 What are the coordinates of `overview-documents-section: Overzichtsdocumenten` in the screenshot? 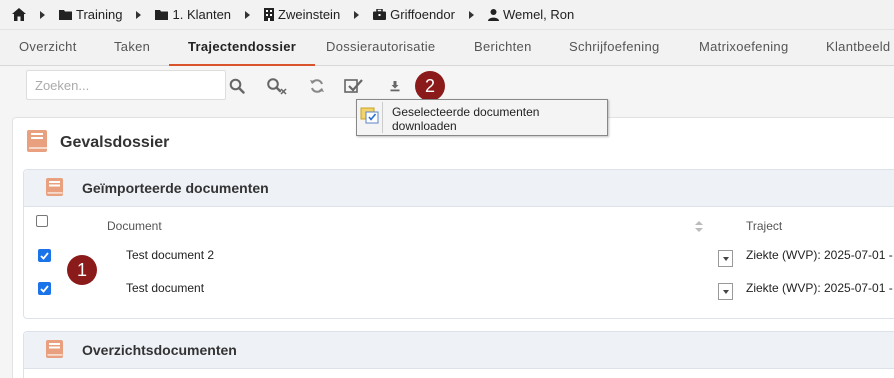 It's located at (458, 354).